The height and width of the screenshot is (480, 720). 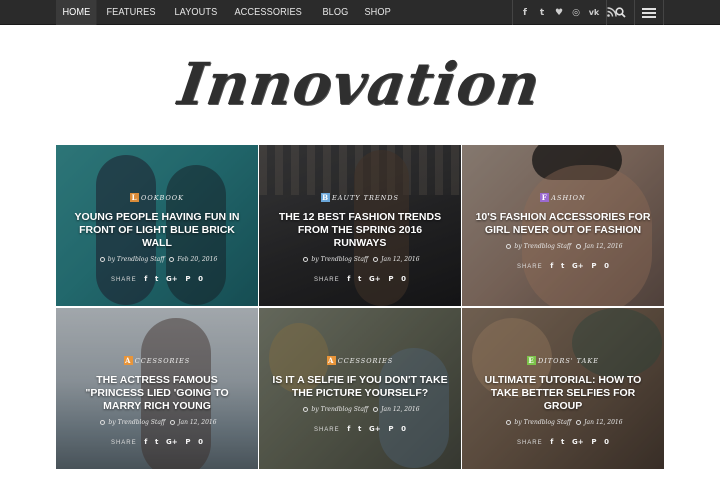 I want to click on user-icon, so click(x=102, y=259).